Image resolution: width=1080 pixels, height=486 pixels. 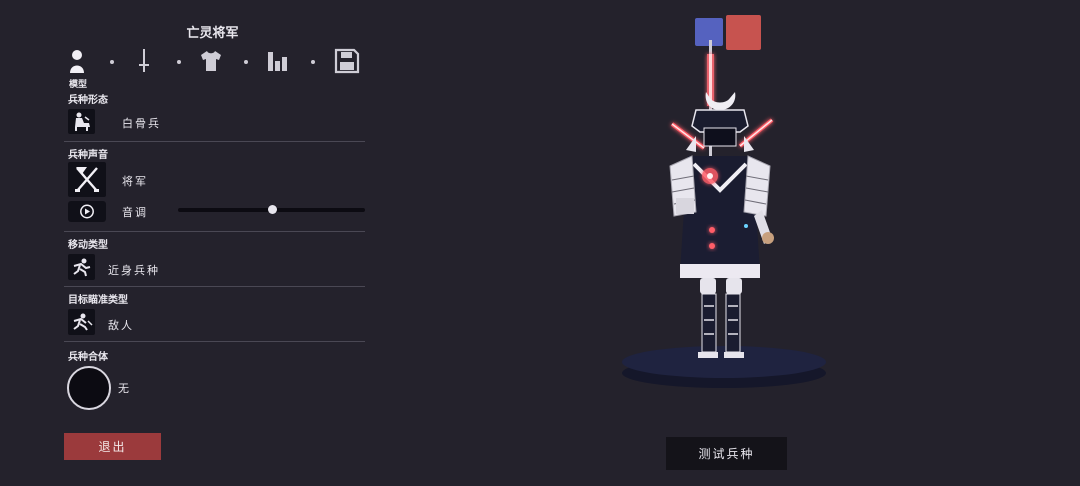 What do you see at coordinates (112, 446) in the screenshot?
I see `exit-button: 退出` at bounding box center [112, 446].